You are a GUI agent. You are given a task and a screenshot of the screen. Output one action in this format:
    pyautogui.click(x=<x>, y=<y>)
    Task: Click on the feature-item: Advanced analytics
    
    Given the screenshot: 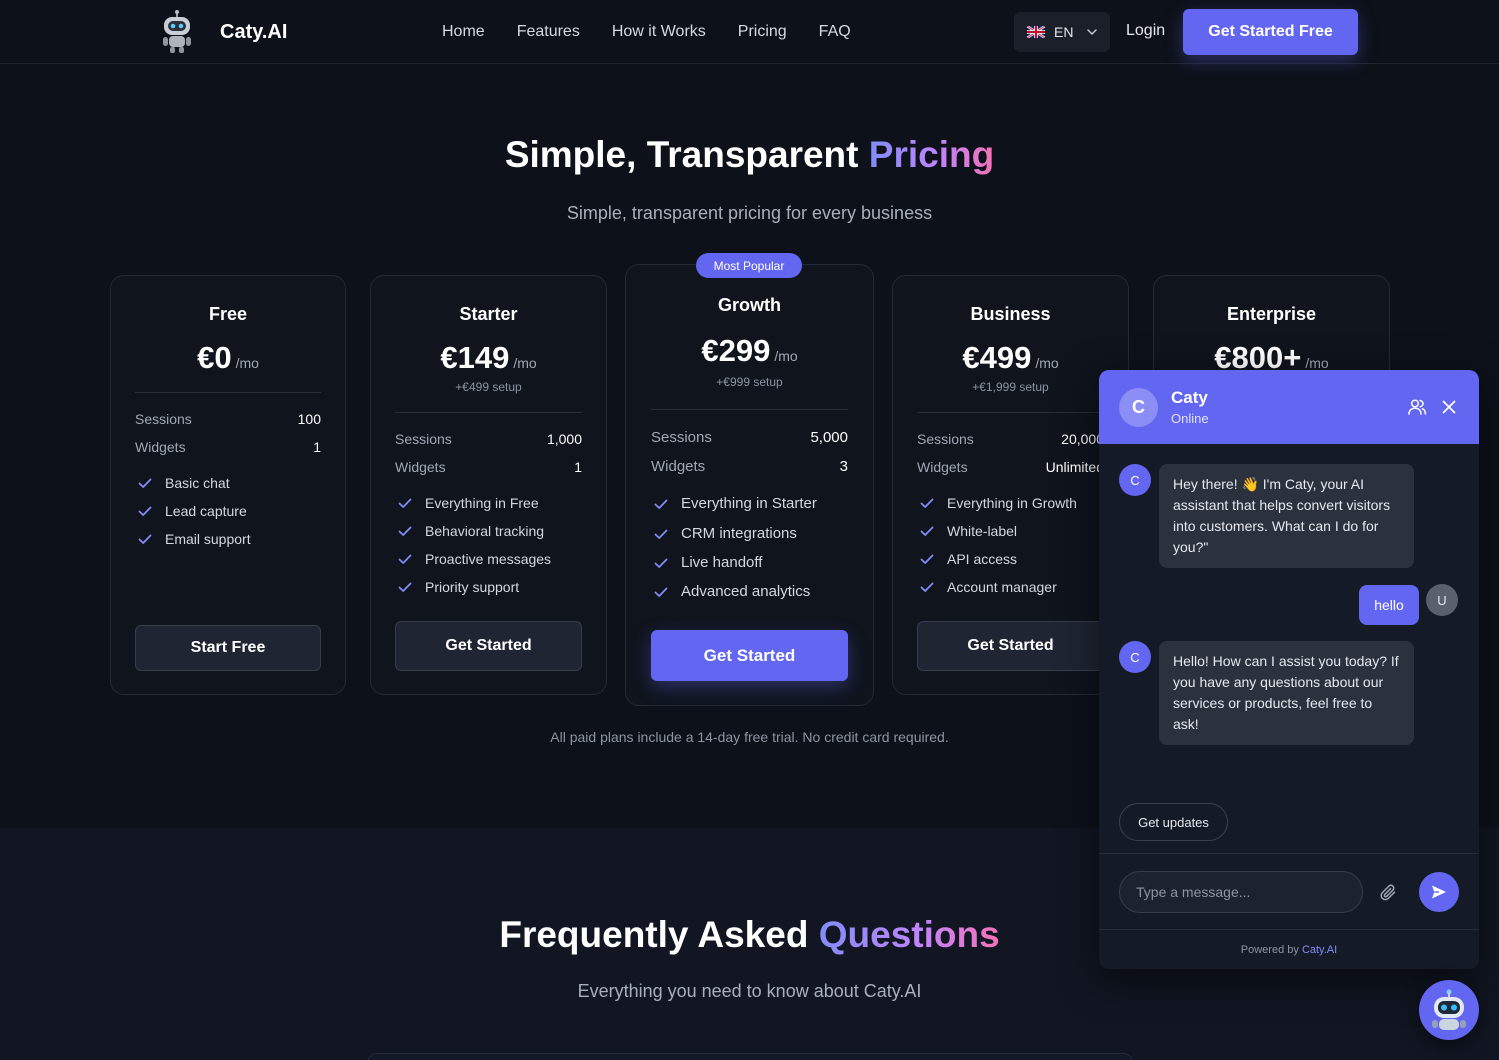 What is the action you would take?
    pyautogui.click(x=731, y=591)
    